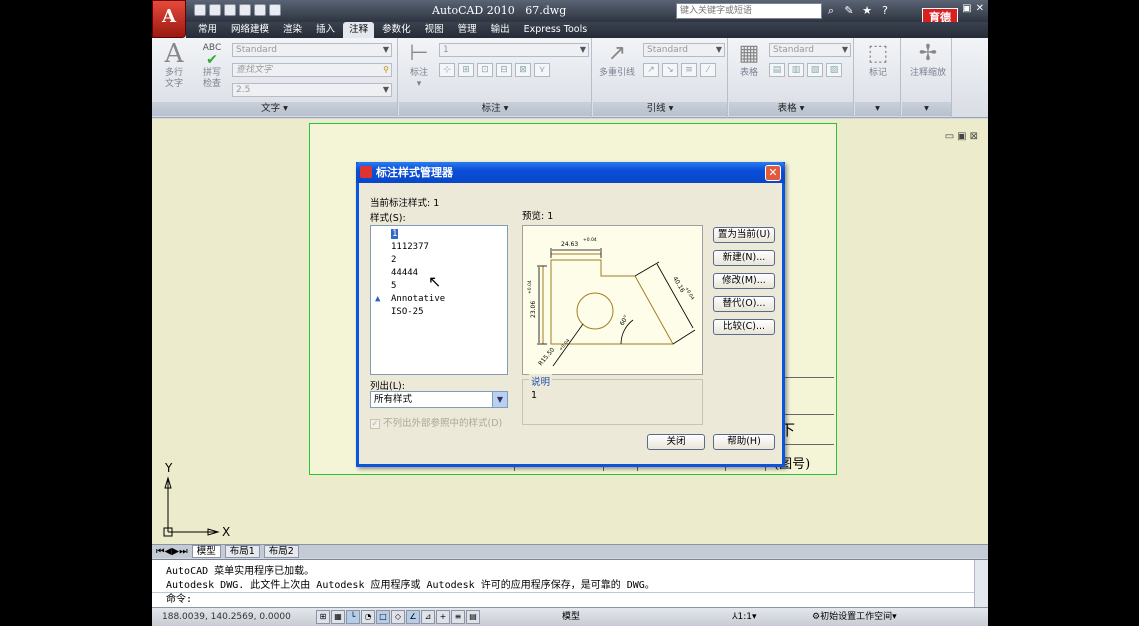 The width and height of the screenshot is (1139, 626). I want to click on annotation-scaling-button: ✢ 注释缩放, so click(928, 60).